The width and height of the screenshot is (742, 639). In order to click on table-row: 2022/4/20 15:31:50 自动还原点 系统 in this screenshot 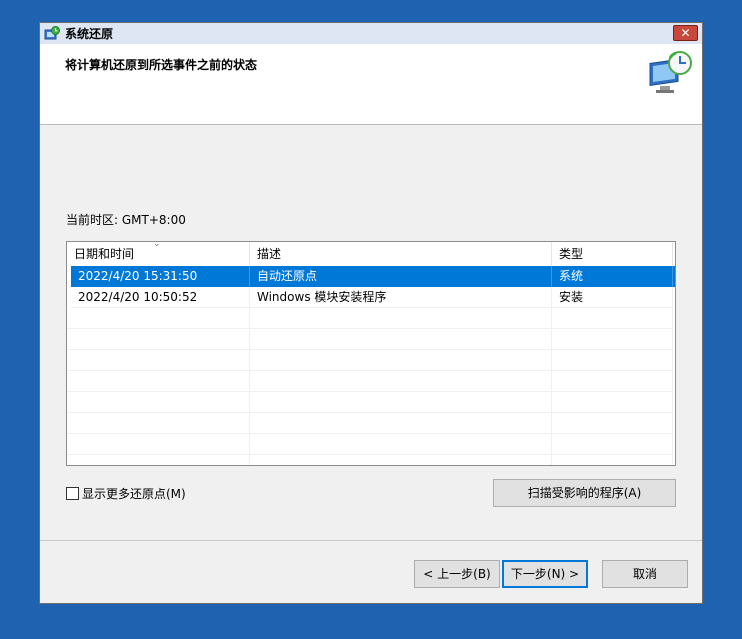, I will do `click(373, 276)`.